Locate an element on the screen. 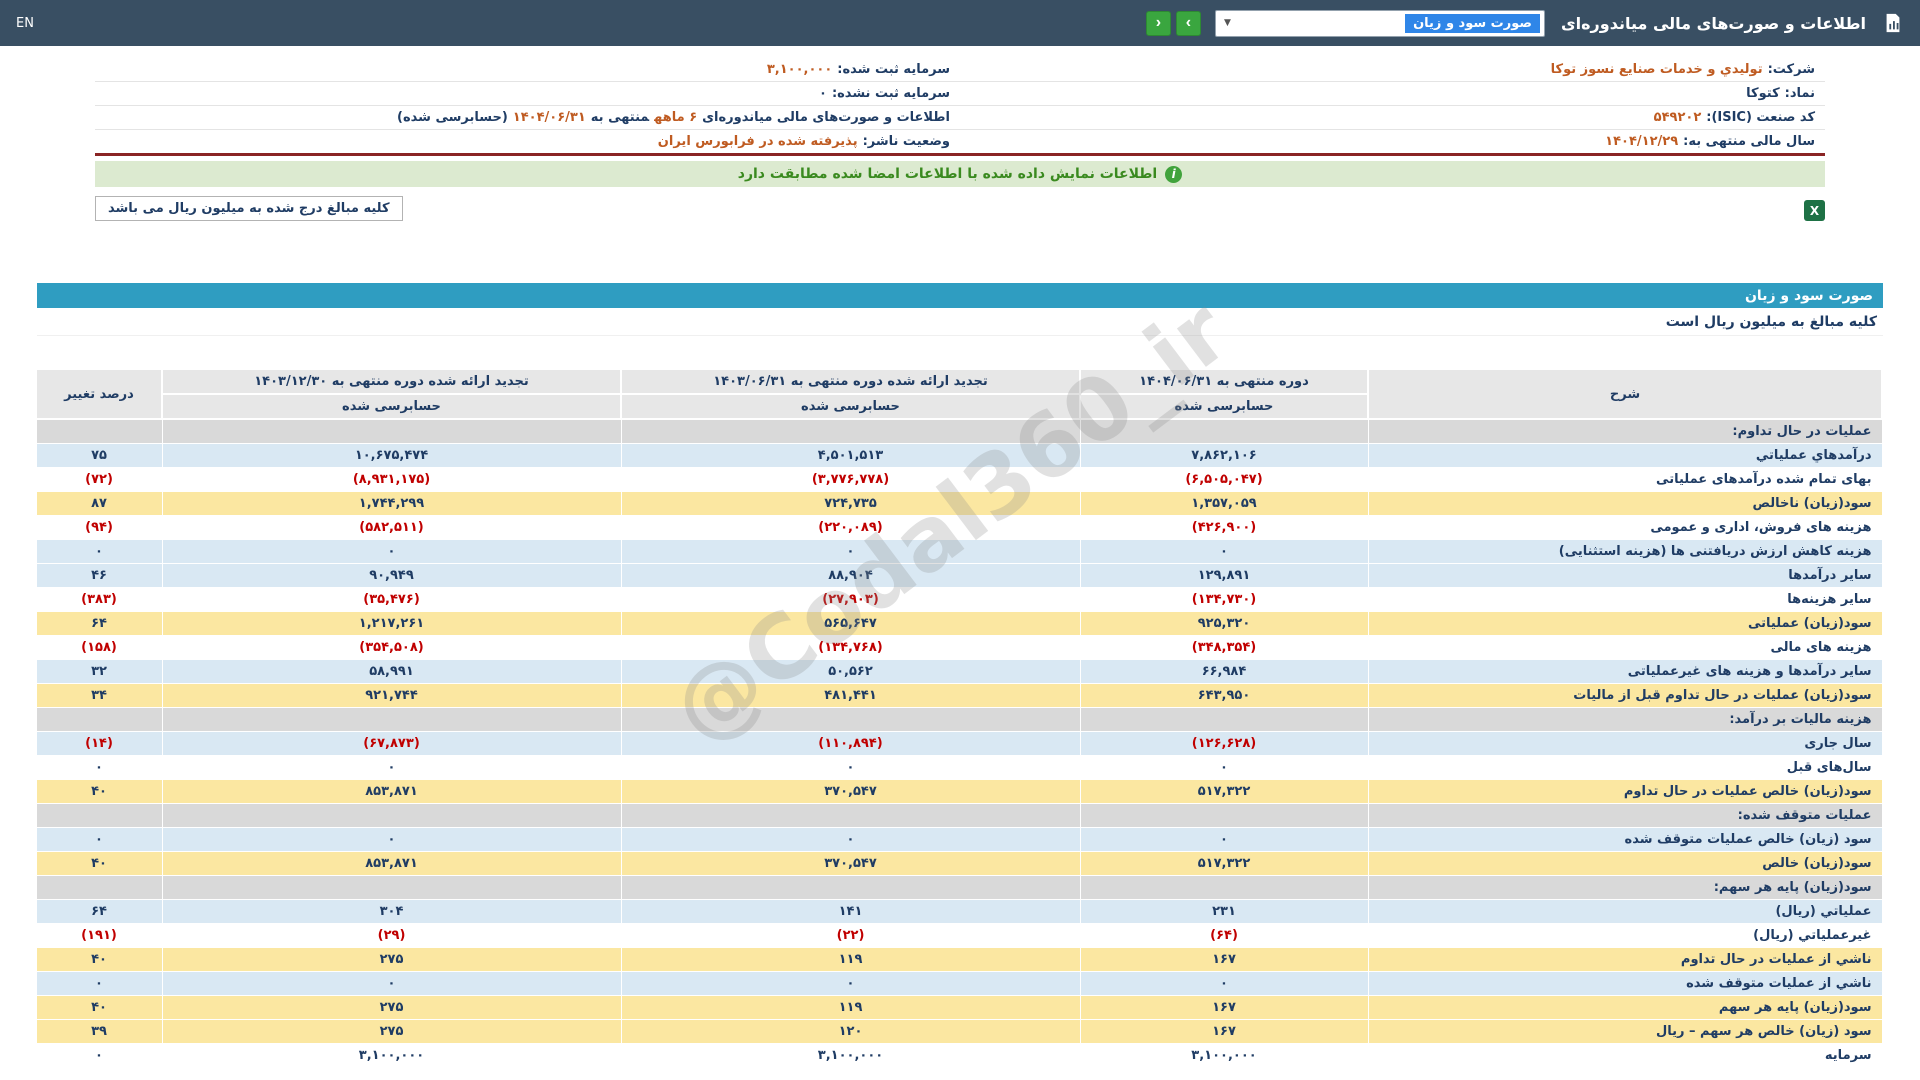 This screenshot has width=1920, height=1080. statement-row: عملیاتي (ریال) ۲۳۱ ۱۴۱ ۳۰۴ ۶۴ is located at coordinates (959, 911).